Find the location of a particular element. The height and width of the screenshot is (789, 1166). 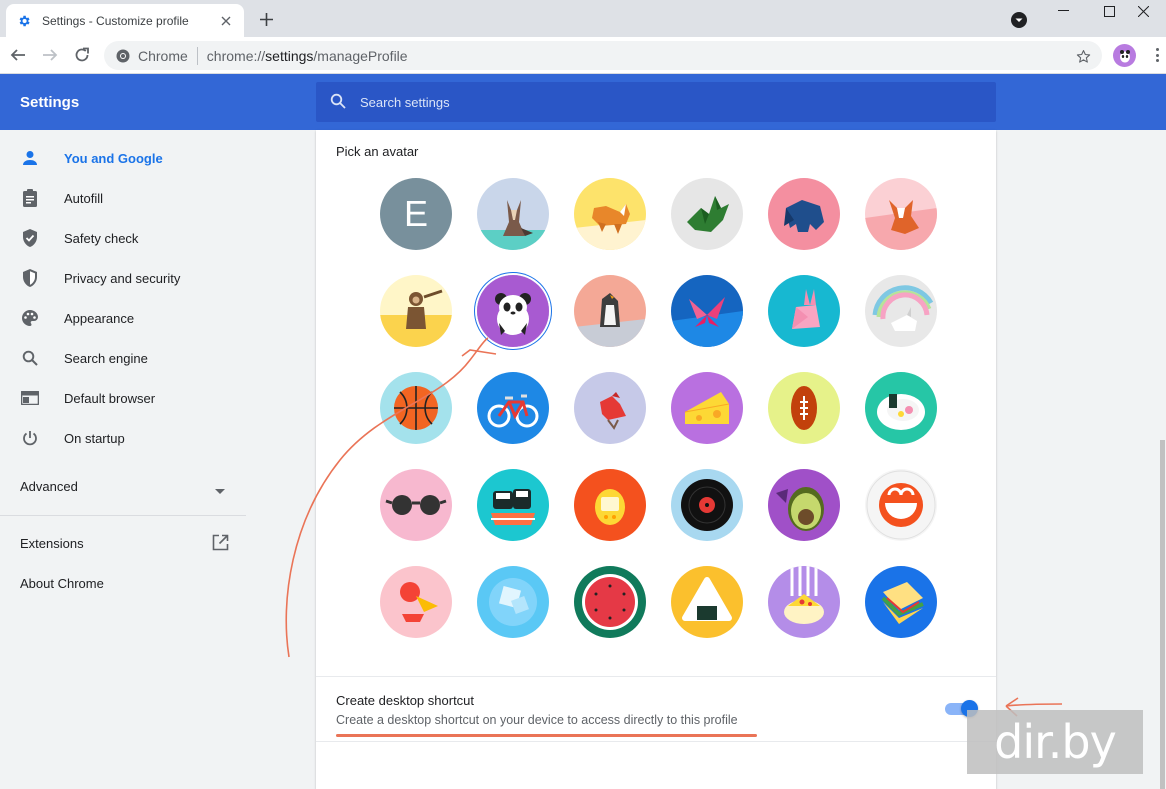

person-icon is located at coordinates (30, 158).